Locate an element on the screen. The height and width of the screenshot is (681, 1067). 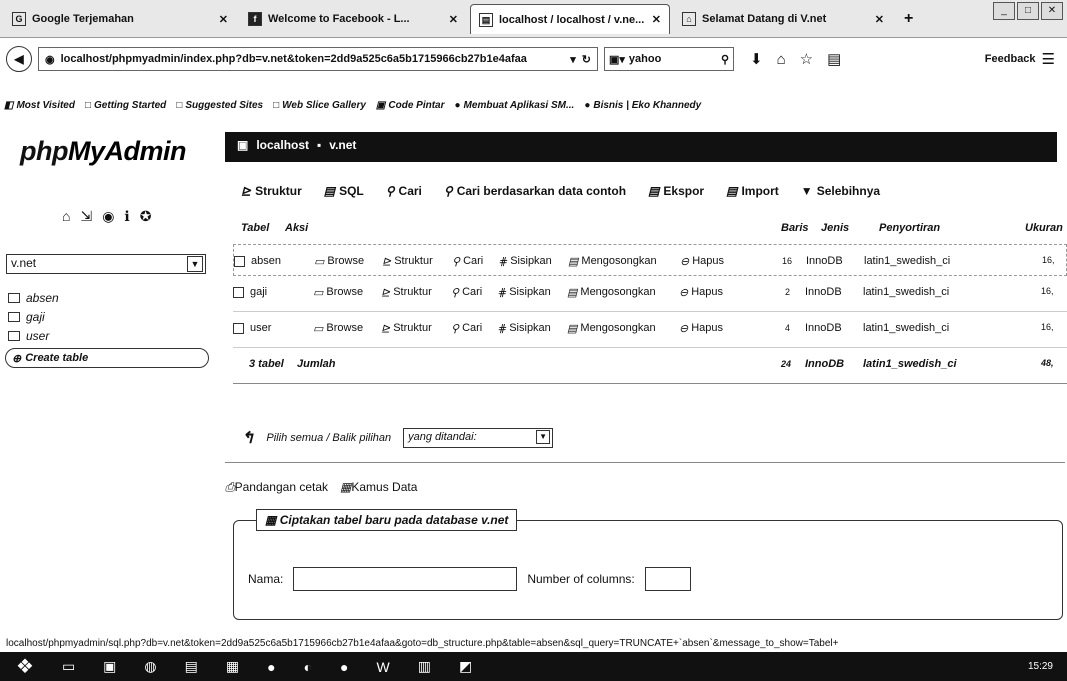
bookmark-web-slice: □ Web Slice Gallery is located at coordinates (319, 105).